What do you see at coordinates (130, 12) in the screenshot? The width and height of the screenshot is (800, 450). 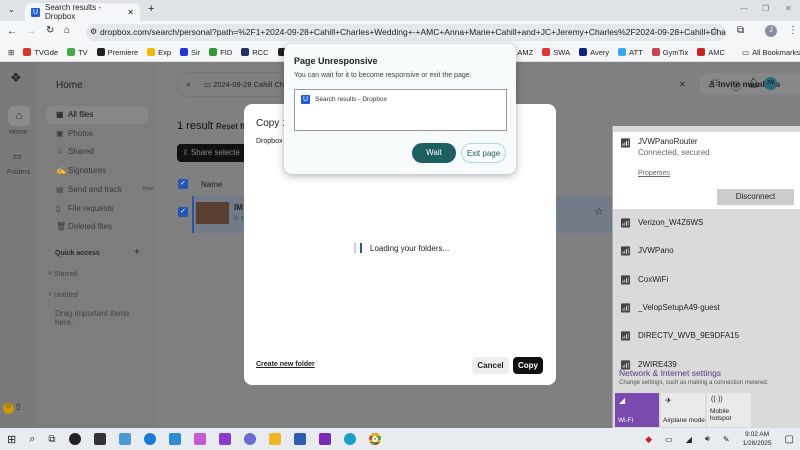 I see `close-tab-icon: ✕` at bounding box center [130, 12].